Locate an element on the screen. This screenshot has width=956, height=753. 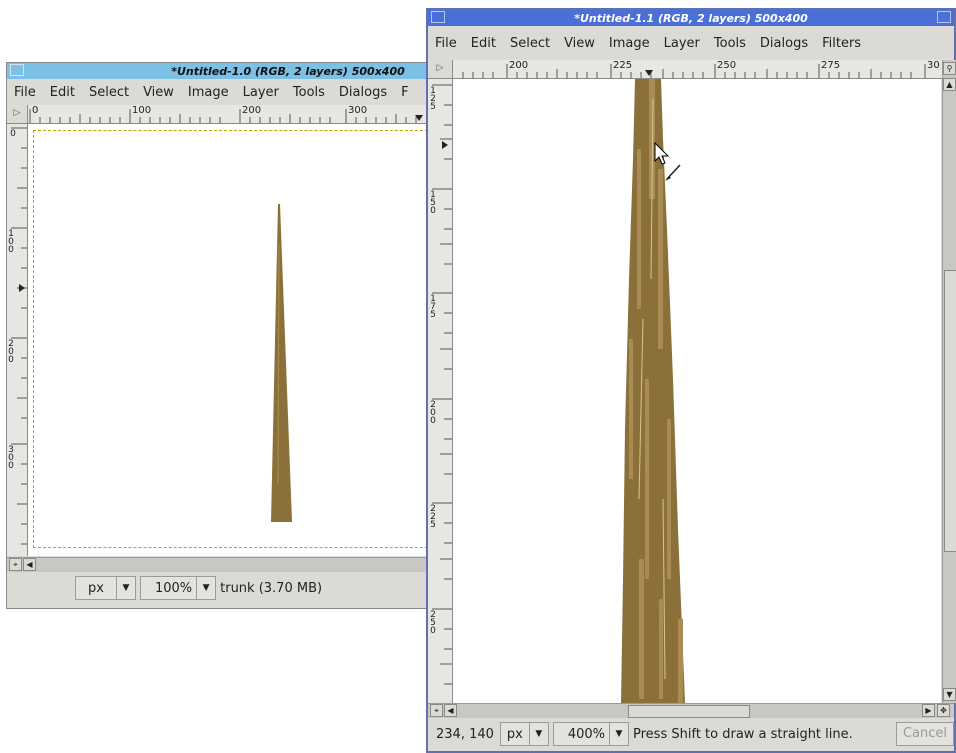
zoom-selector: 100% ▼ is located at coordinates (178, 588).